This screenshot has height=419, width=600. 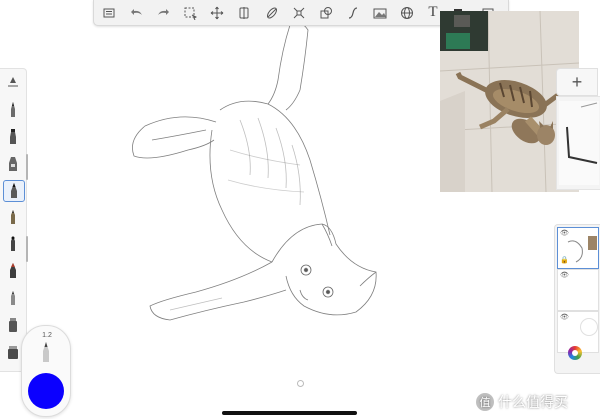 I want to click on brush-panel-grip-top, so click(x=27, y=167).